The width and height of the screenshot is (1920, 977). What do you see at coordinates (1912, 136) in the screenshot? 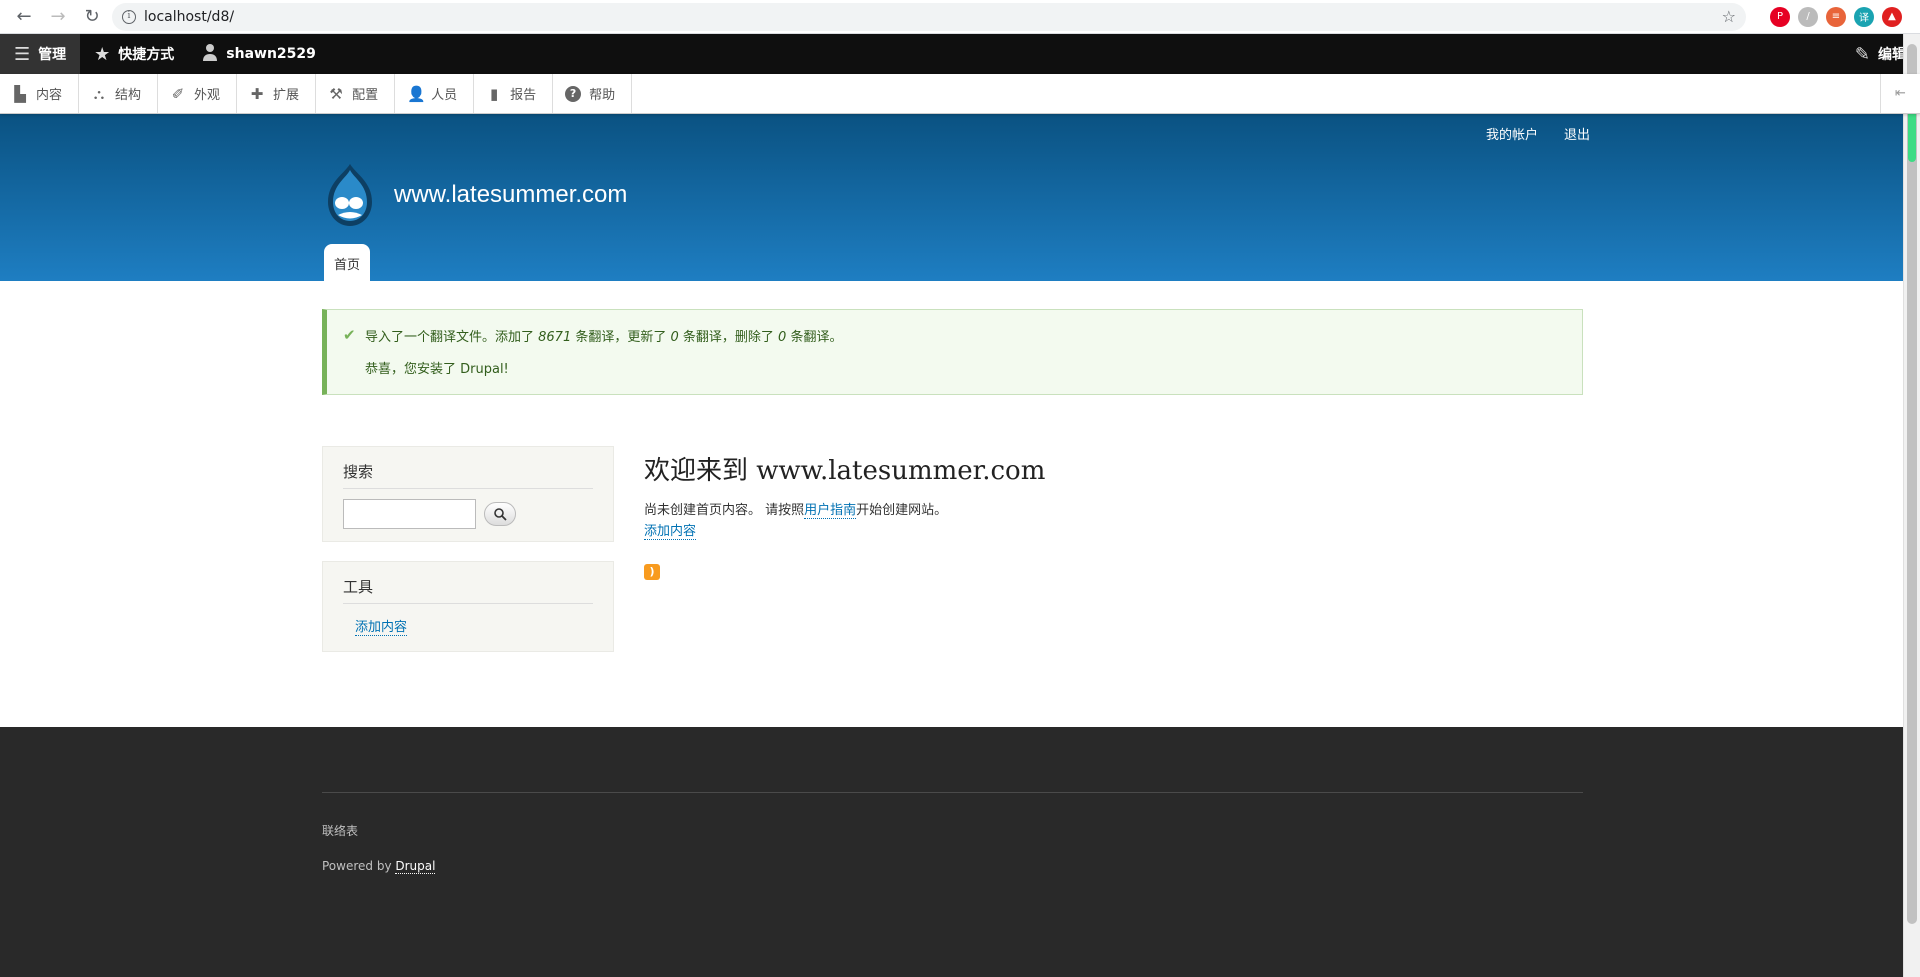
I see `scrollbar-marker` at bounding box center [1912, 136].